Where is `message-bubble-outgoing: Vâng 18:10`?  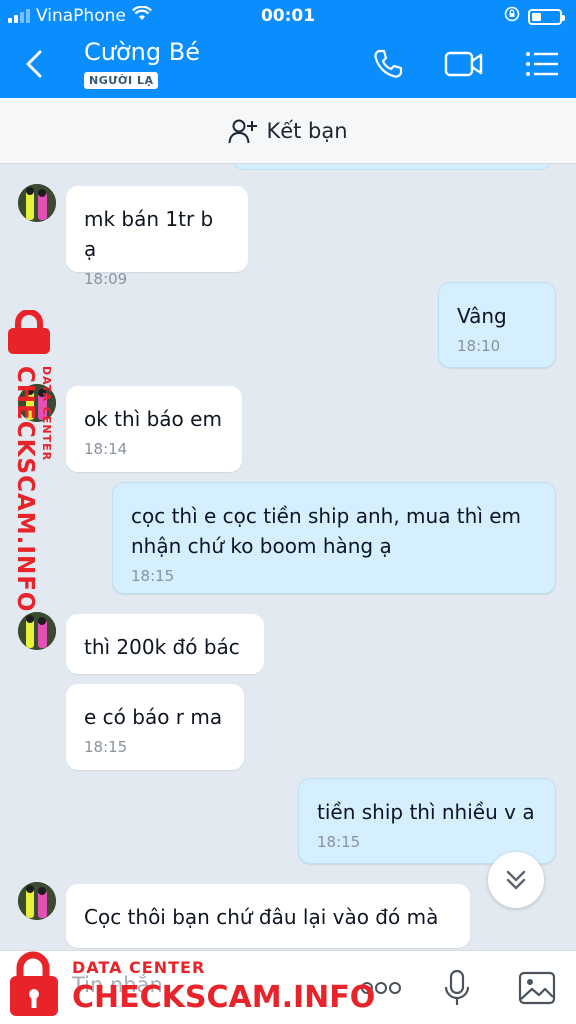
message-bubble-outgoing: Vâng 18:10 is located at coordinates (497, 325).